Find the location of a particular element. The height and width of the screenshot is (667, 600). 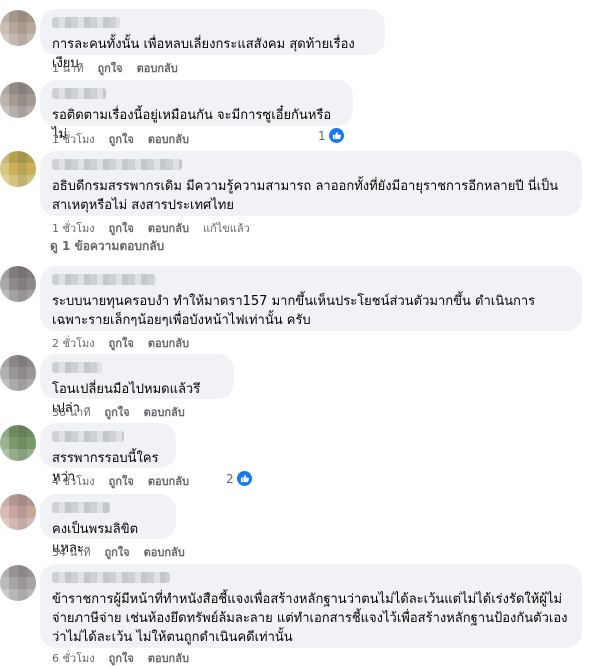

comment-time: 36 นาที is located at coordinates (71, 412).